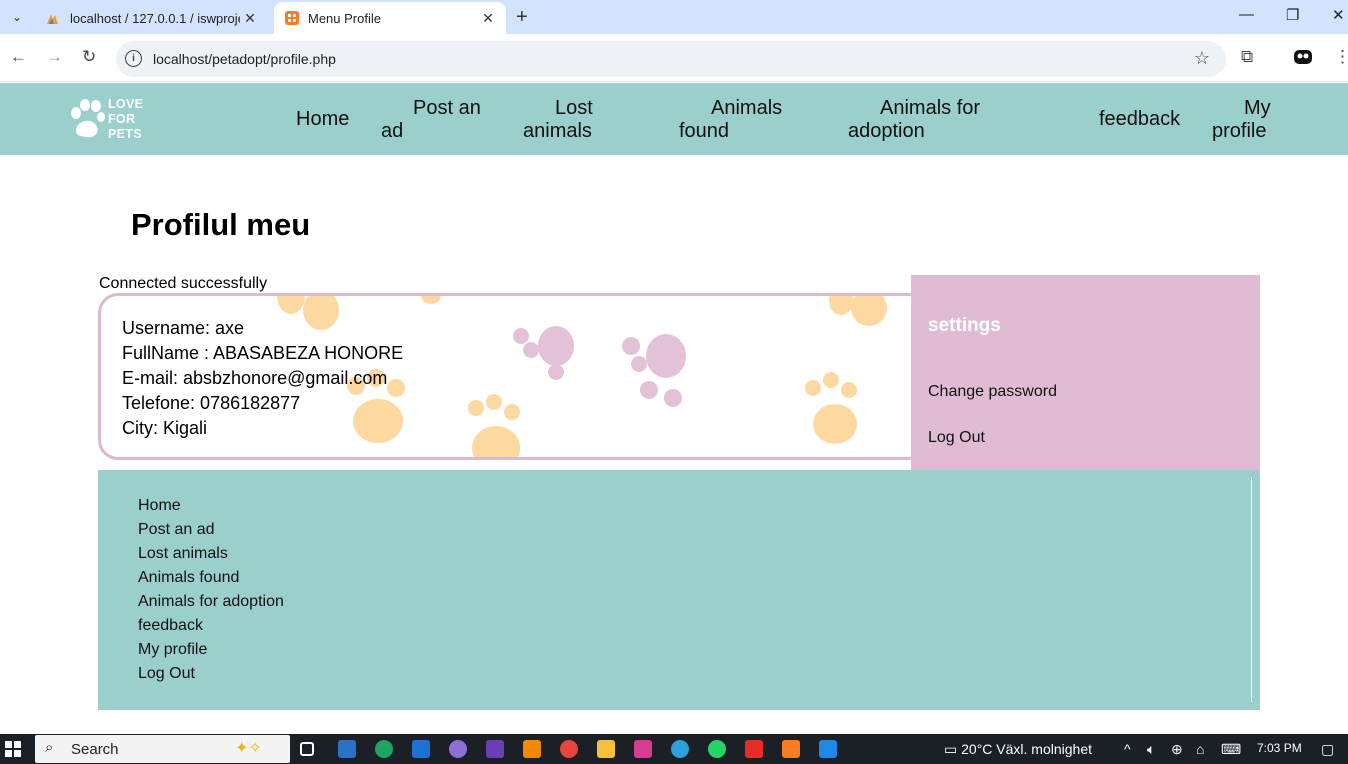 Image resolution: width=1348 pixels, height=764 pixels. I want to click on file-explorer-icon, so click(606, 749).